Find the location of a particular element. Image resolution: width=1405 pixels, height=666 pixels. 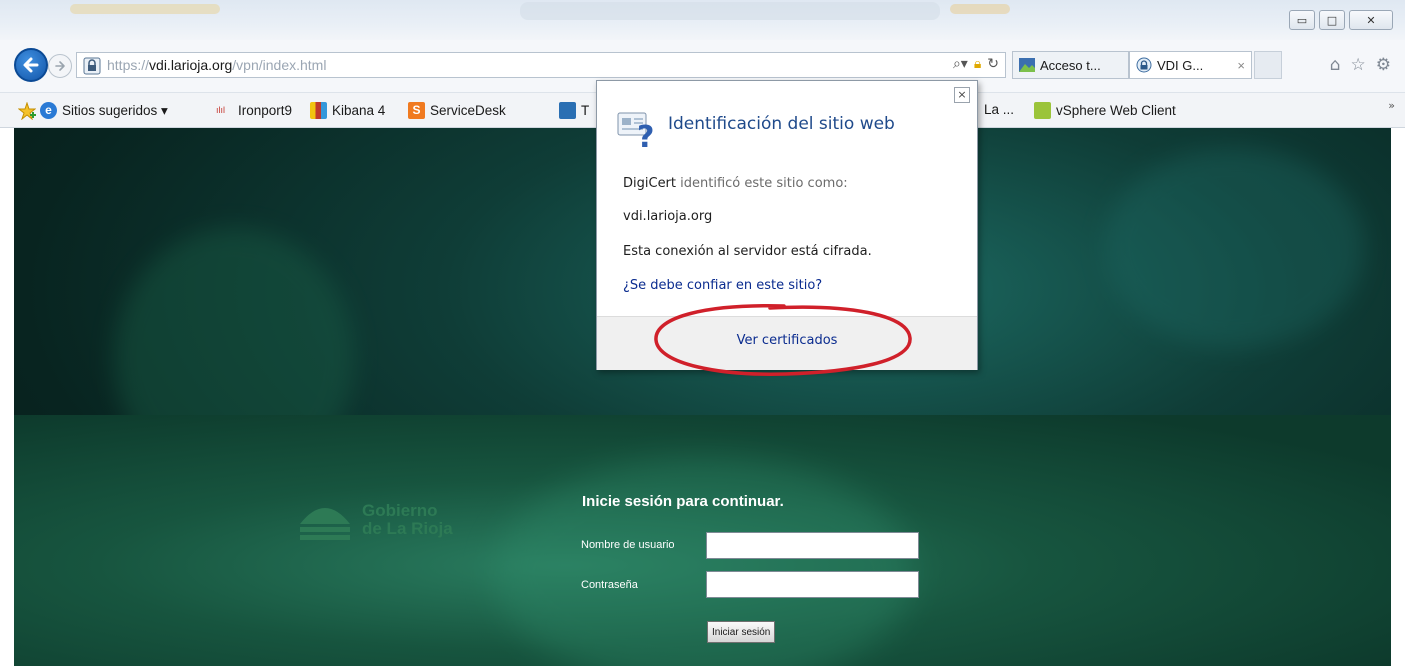

forward-button is located at coordinates (60, 66).